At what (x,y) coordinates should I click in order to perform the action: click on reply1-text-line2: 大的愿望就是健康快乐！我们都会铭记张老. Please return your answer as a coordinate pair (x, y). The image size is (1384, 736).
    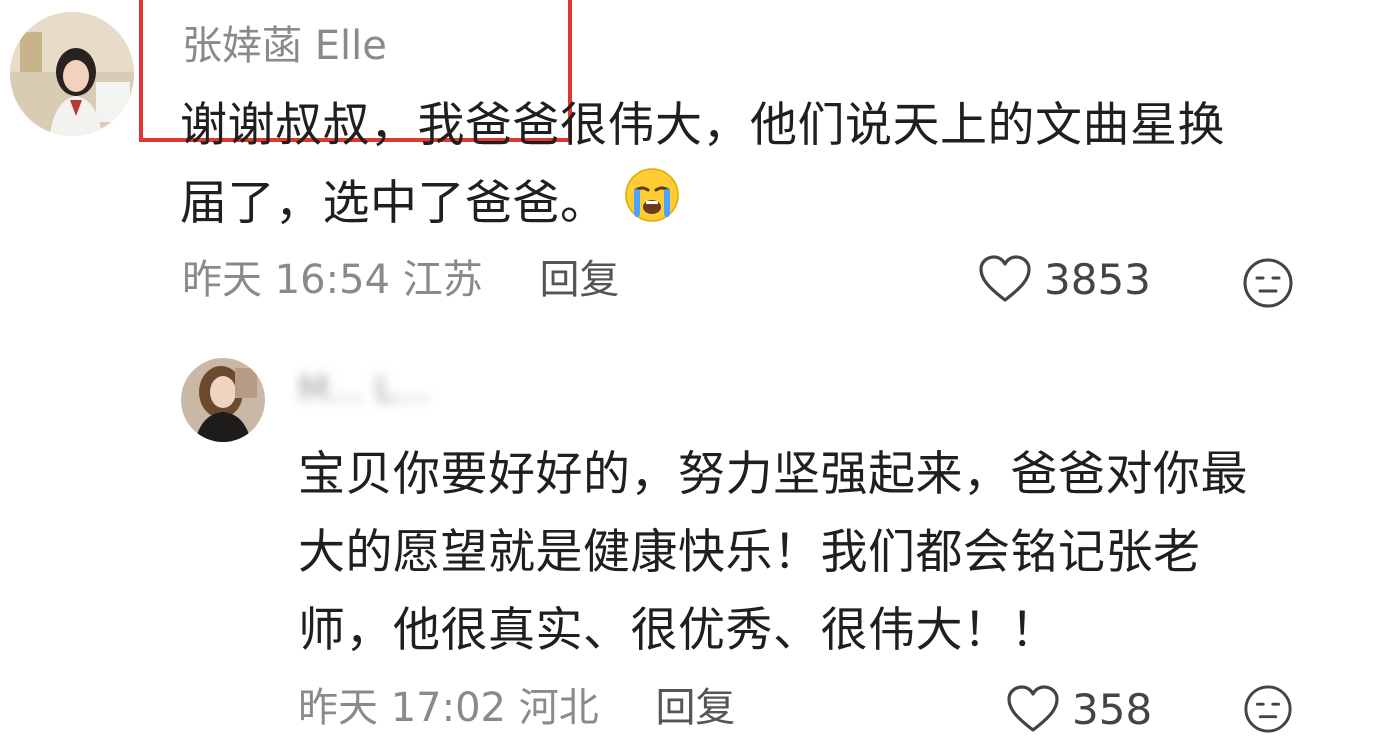
    Looking at the image, I should click on (749, 552).